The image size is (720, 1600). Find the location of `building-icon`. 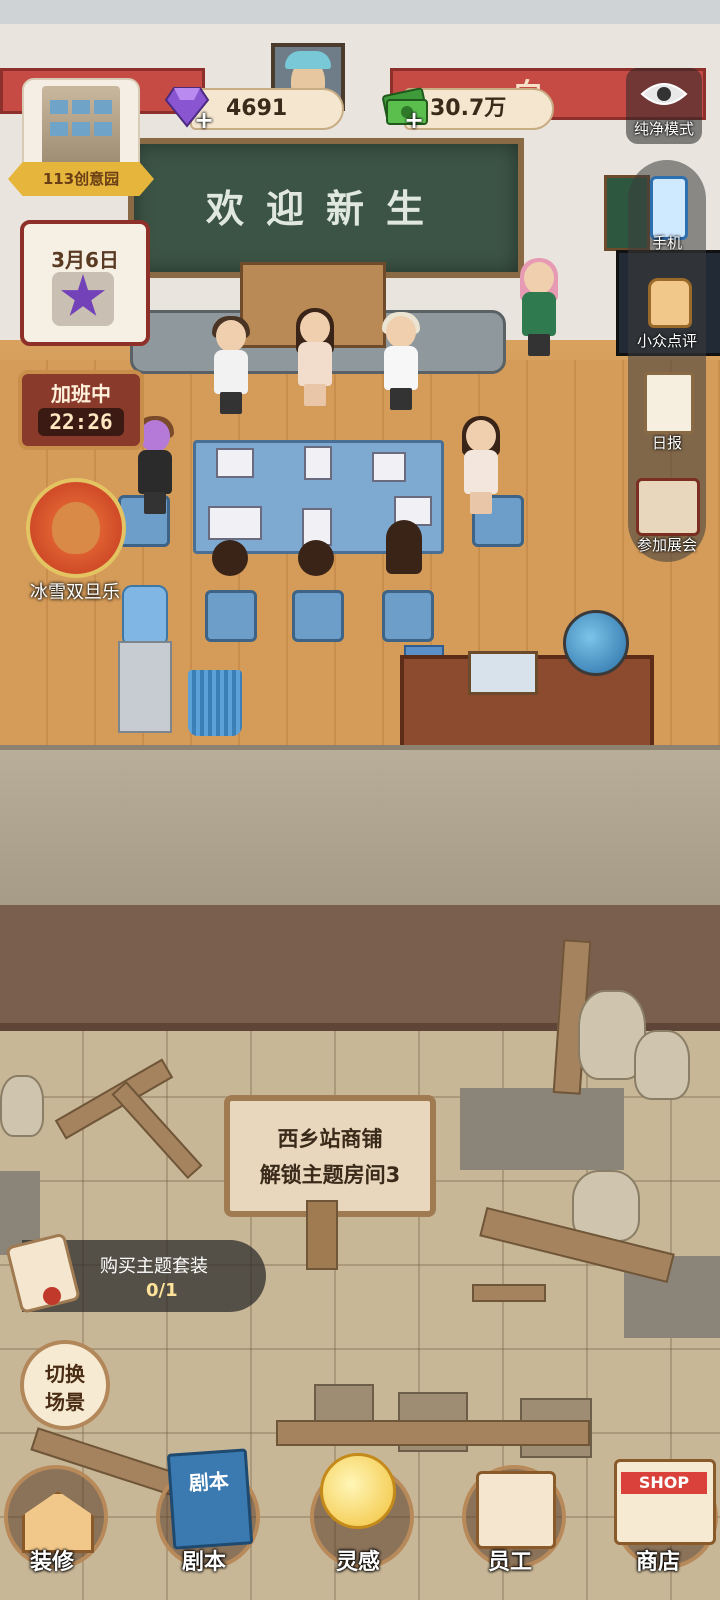

building-icon is located at coordinates (81, 128).